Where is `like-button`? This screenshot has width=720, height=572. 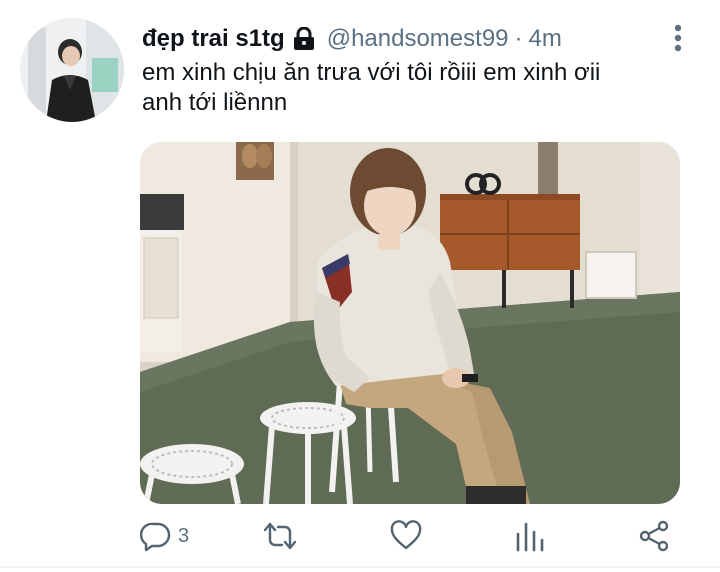 like-button is located at coordinates (406, 536).